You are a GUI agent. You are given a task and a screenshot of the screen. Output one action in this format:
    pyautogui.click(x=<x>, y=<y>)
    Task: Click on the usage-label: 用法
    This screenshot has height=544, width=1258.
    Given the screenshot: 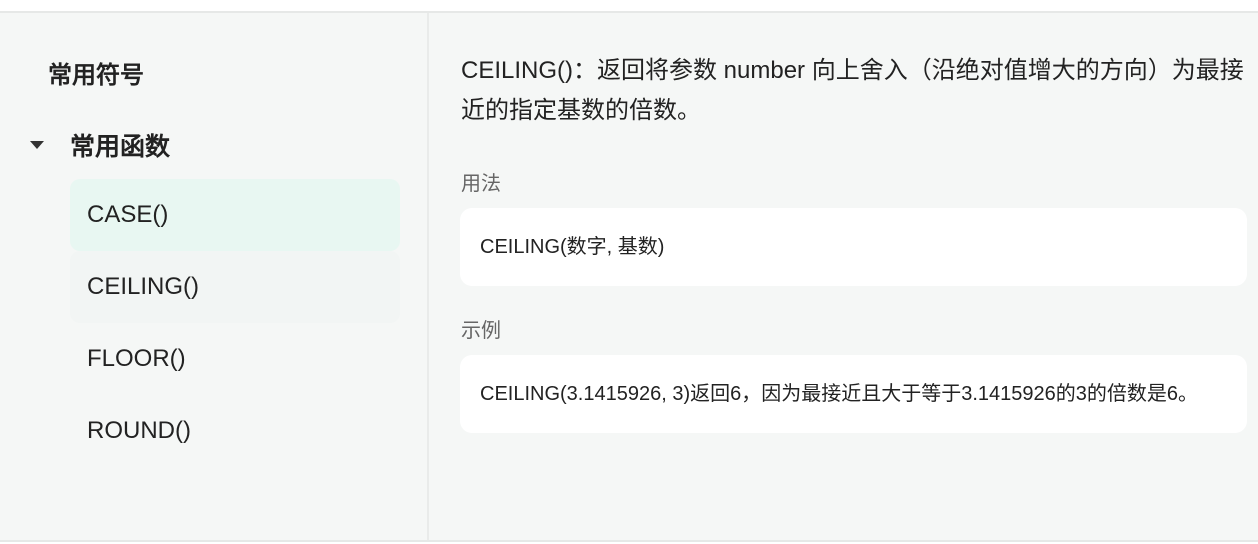 What is the action you would take?
    pyautogui.click(x=481, y=184)
    